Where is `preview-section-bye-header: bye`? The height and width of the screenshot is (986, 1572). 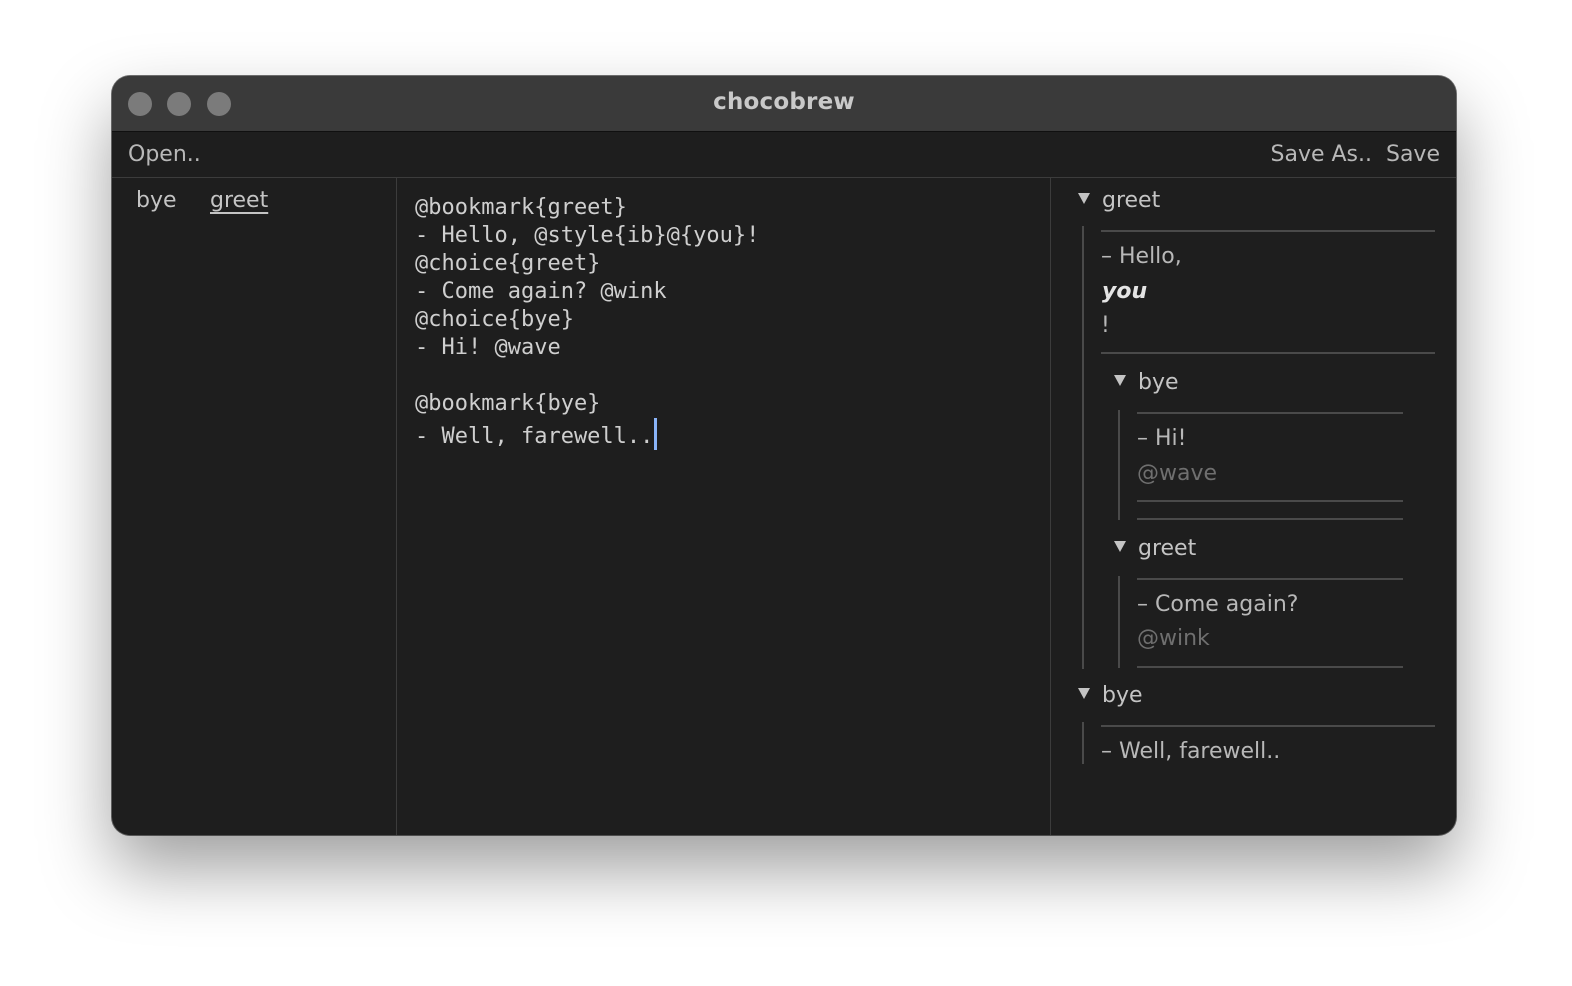 preview-section-bye-header: bye is located at coordinates (1110, 695).